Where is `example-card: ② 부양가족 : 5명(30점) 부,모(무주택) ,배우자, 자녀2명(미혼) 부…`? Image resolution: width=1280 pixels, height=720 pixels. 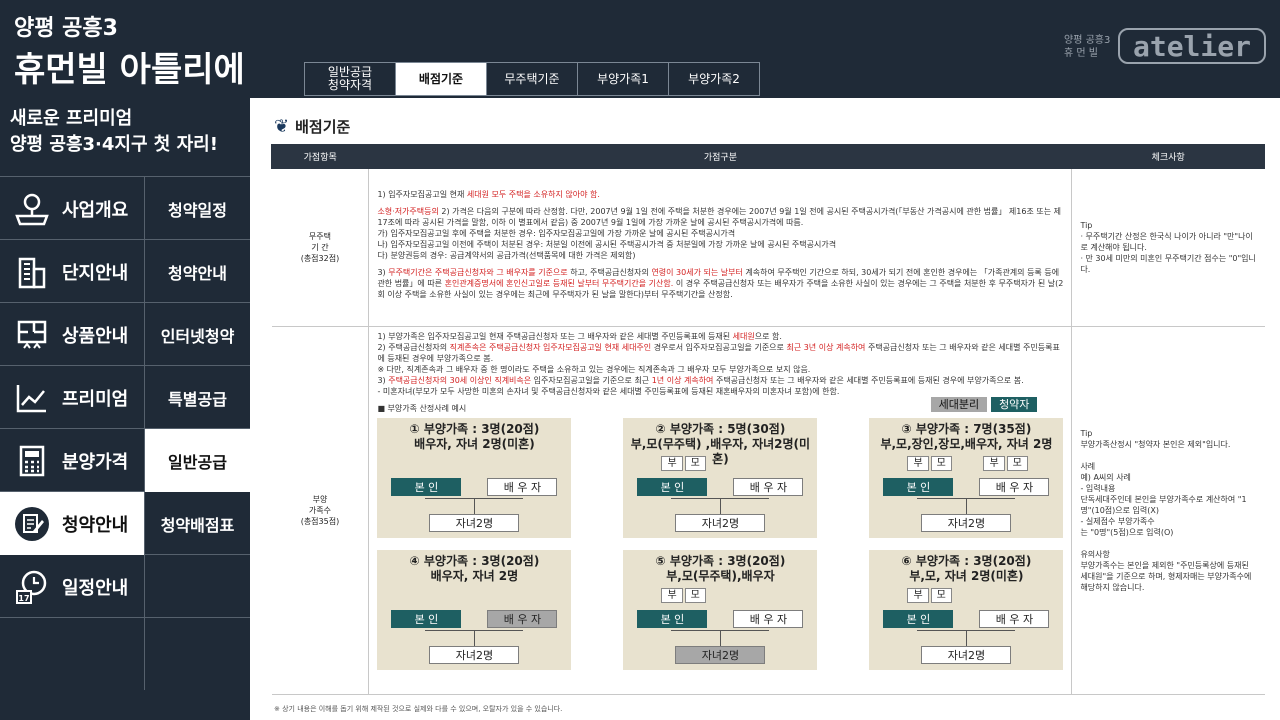
example-card: ② 부양가족 : 5명(30점) 부,모(무주택) ,배우자, 자녀2명(미혼) 부… is located at coordinates (720, 478).